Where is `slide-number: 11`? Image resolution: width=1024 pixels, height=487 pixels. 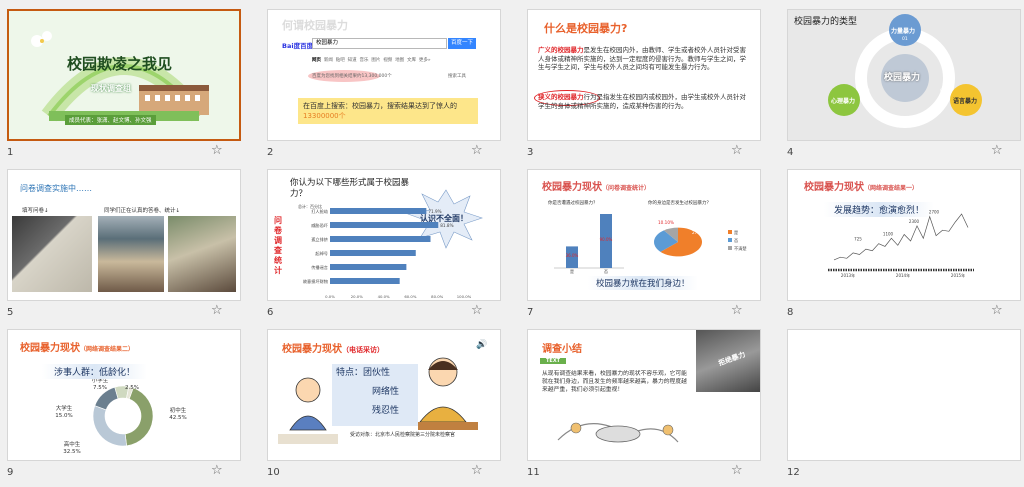
slide-number: 11 is located at coordinates (533, 472).